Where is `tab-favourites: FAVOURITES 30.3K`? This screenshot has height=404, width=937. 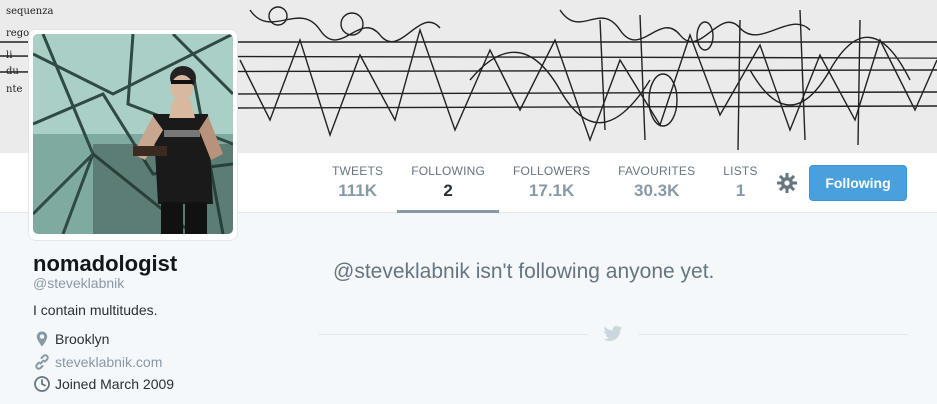
tab-favourites: FAVOURITES 30.3K is located at coordinates (656, 182).